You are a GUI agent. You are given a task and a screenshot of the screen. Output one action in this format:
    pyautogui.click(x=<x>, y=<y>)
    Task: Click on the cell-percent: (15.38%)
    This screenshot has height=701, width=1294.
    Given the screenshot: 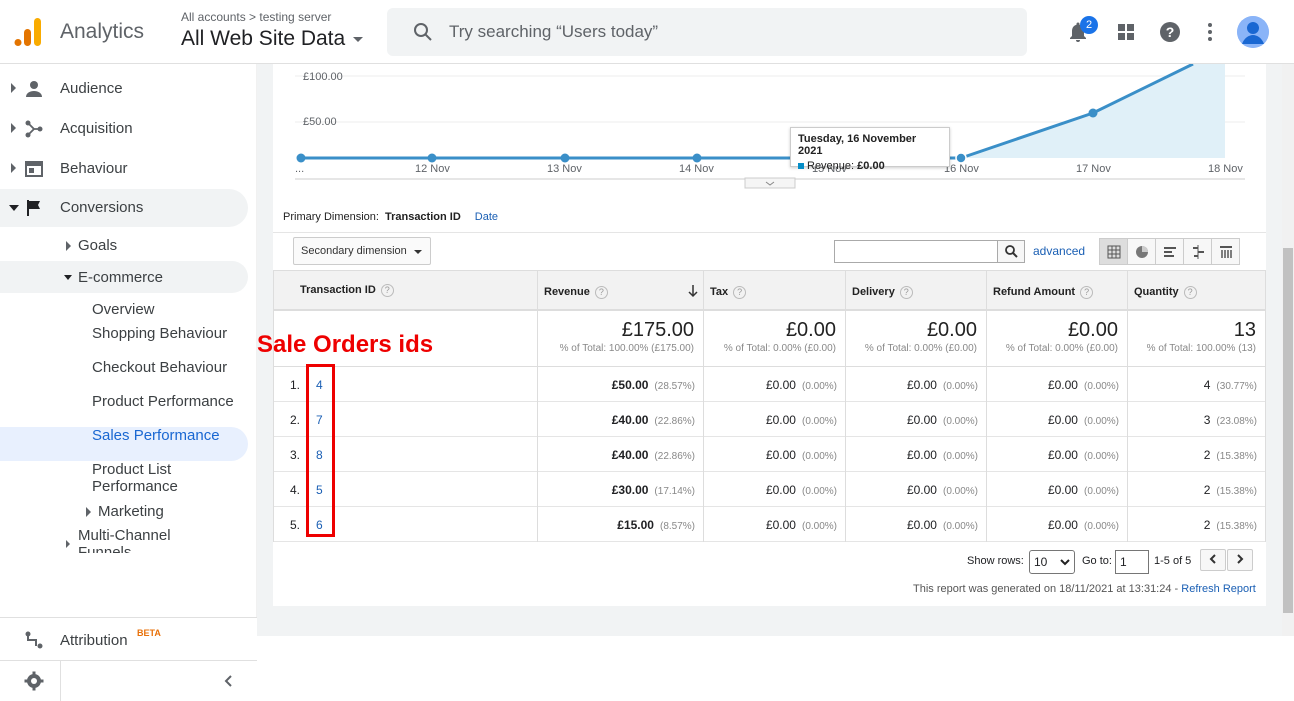 What is the action you would take?
    pyautogui.click(x=1236, y=456)
    